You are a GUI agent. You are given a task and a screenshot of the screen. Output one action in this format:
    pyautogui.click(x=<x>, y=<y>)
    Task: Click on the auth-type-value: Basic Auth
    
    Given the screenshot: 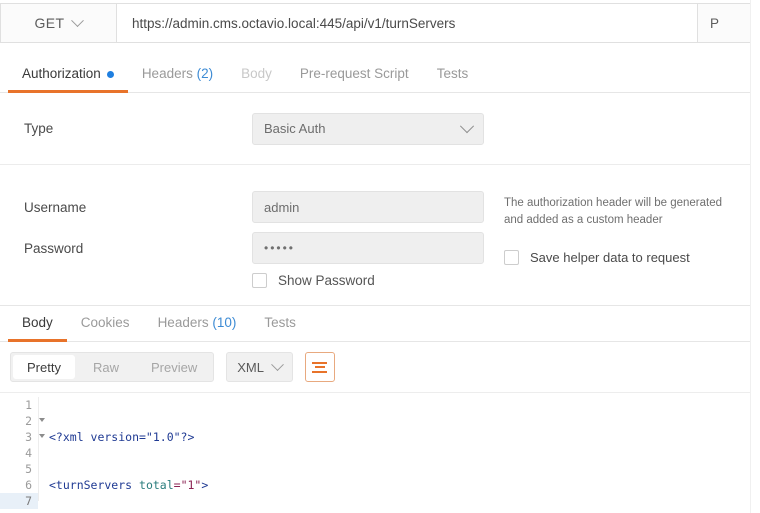 What is the action you would take?
    pyautogui.click(x=295, y=128)
    